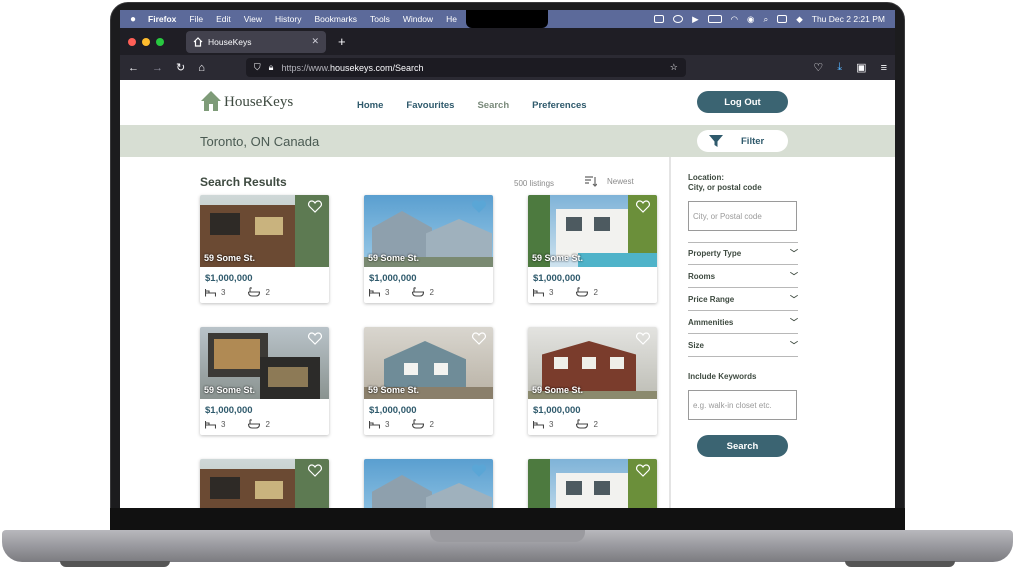  What do you see at coordinates (695, 19) in the screenshot?
I see `play-icon: ▶` at bounding box center [695, 19].